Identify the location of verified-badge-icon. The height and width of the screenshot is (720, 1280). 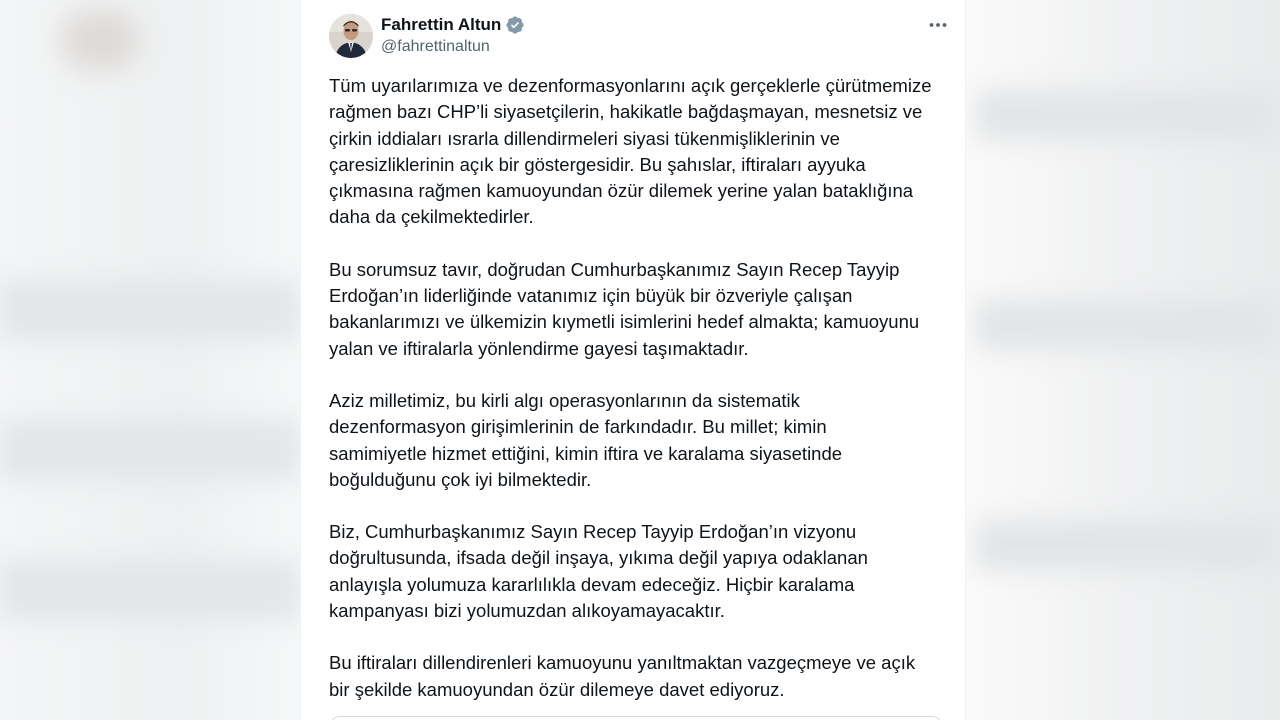
(515, 25).